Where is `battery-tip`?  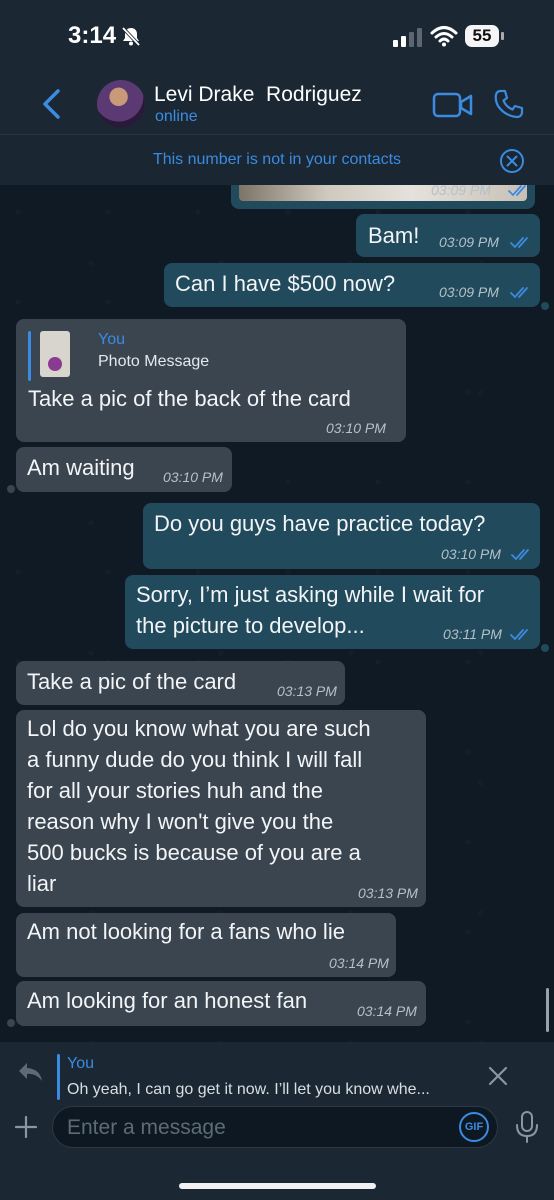 battery-tip is located at coordinates (502, 36).